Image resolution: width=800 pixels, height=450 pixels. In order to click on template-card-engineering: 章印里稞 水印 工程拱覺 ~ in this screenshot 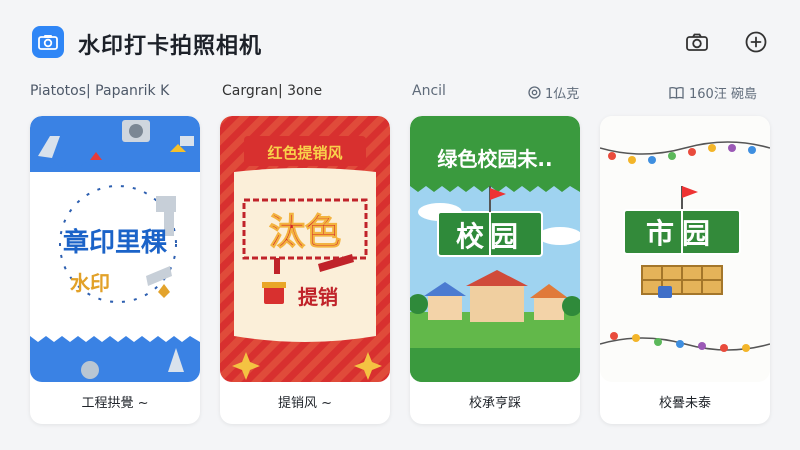, I will do `click(115, 270)`.